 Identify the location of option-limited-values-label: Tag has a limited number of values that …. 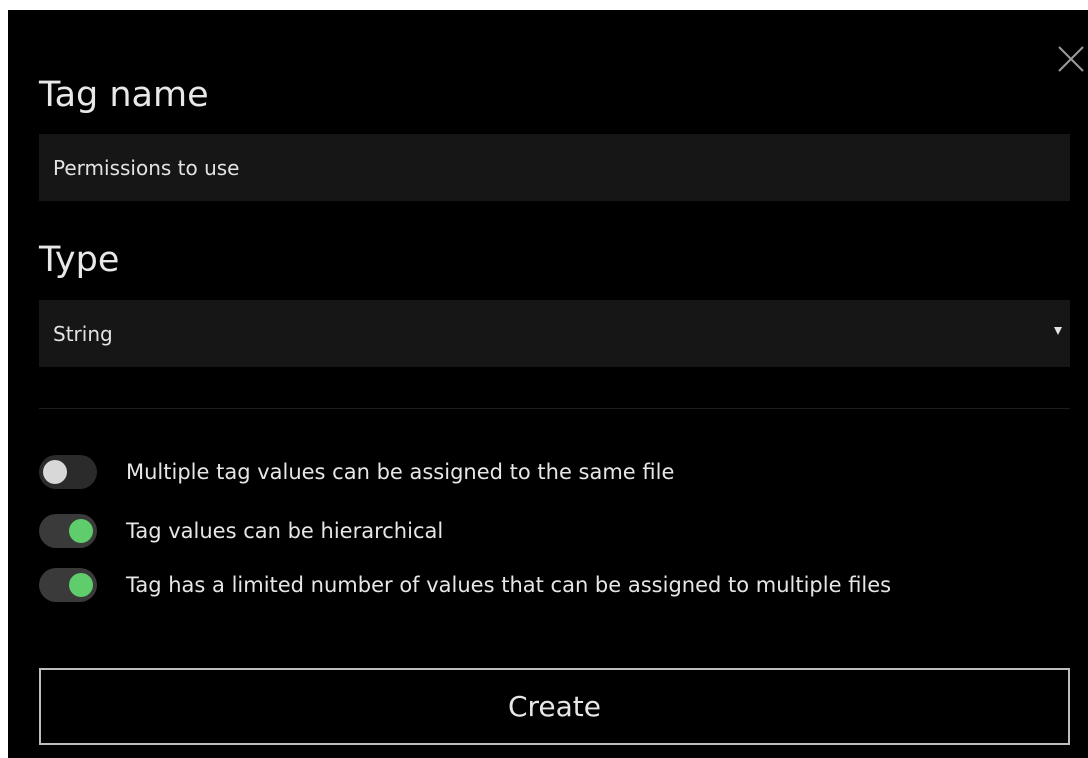
(509, 585).